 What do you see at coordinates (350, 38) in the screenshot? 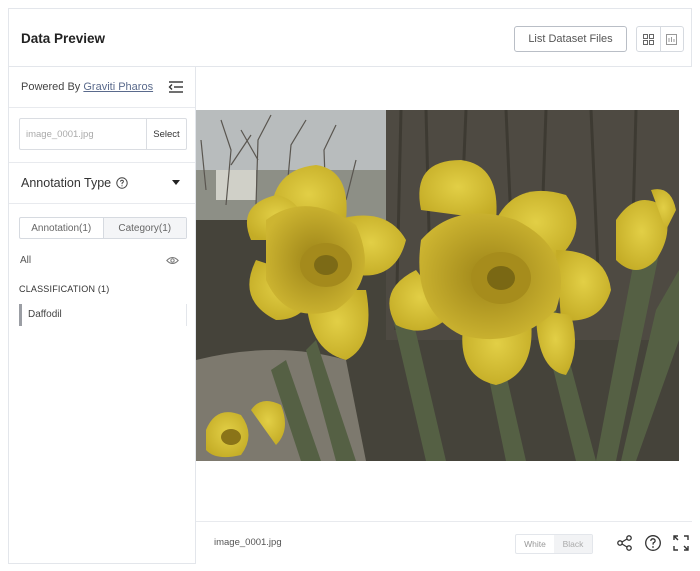
I see `header: Data Preview List Dataset Files` at bounding box center [350, 38].